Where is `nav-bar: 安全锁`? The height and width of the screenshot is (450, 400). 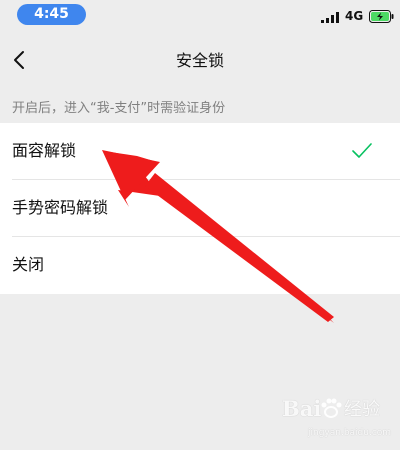 nav-bar: 安全锁 is located at coordinates (200, 61).